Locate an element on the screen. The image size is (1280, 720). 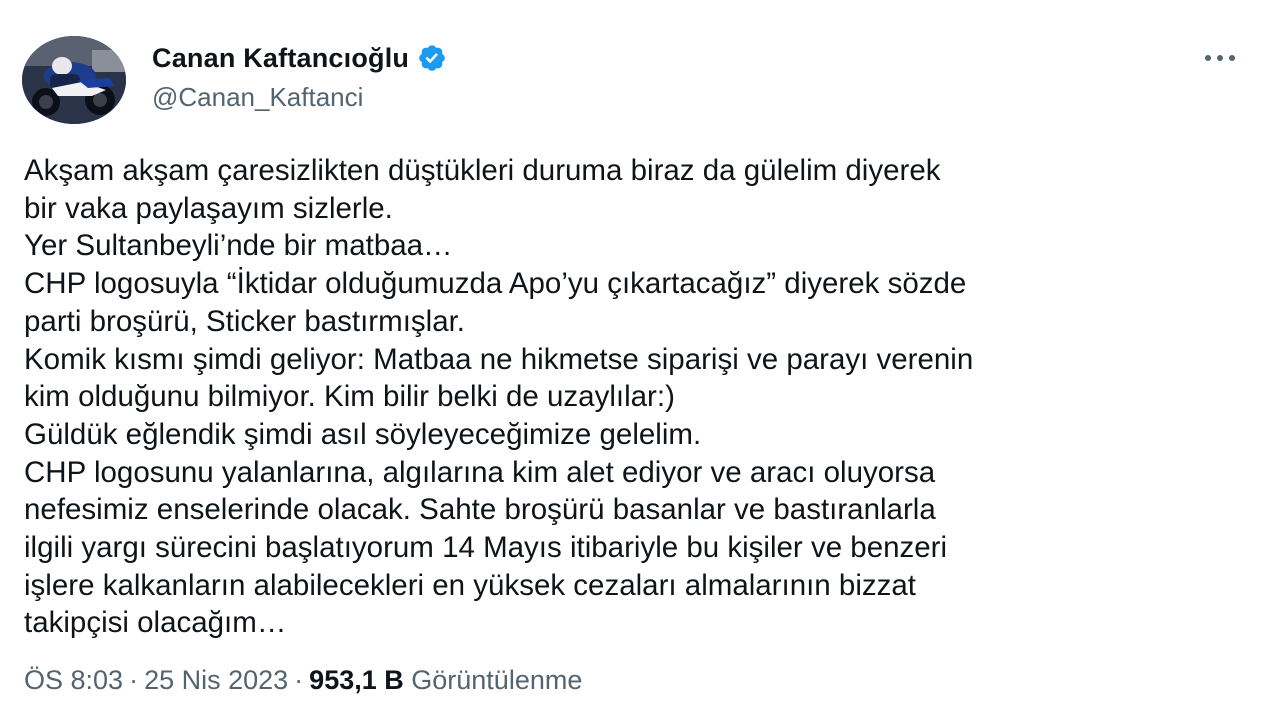
display-name: Canan Kaftancıoğlu is located at coordinates (280, 58).